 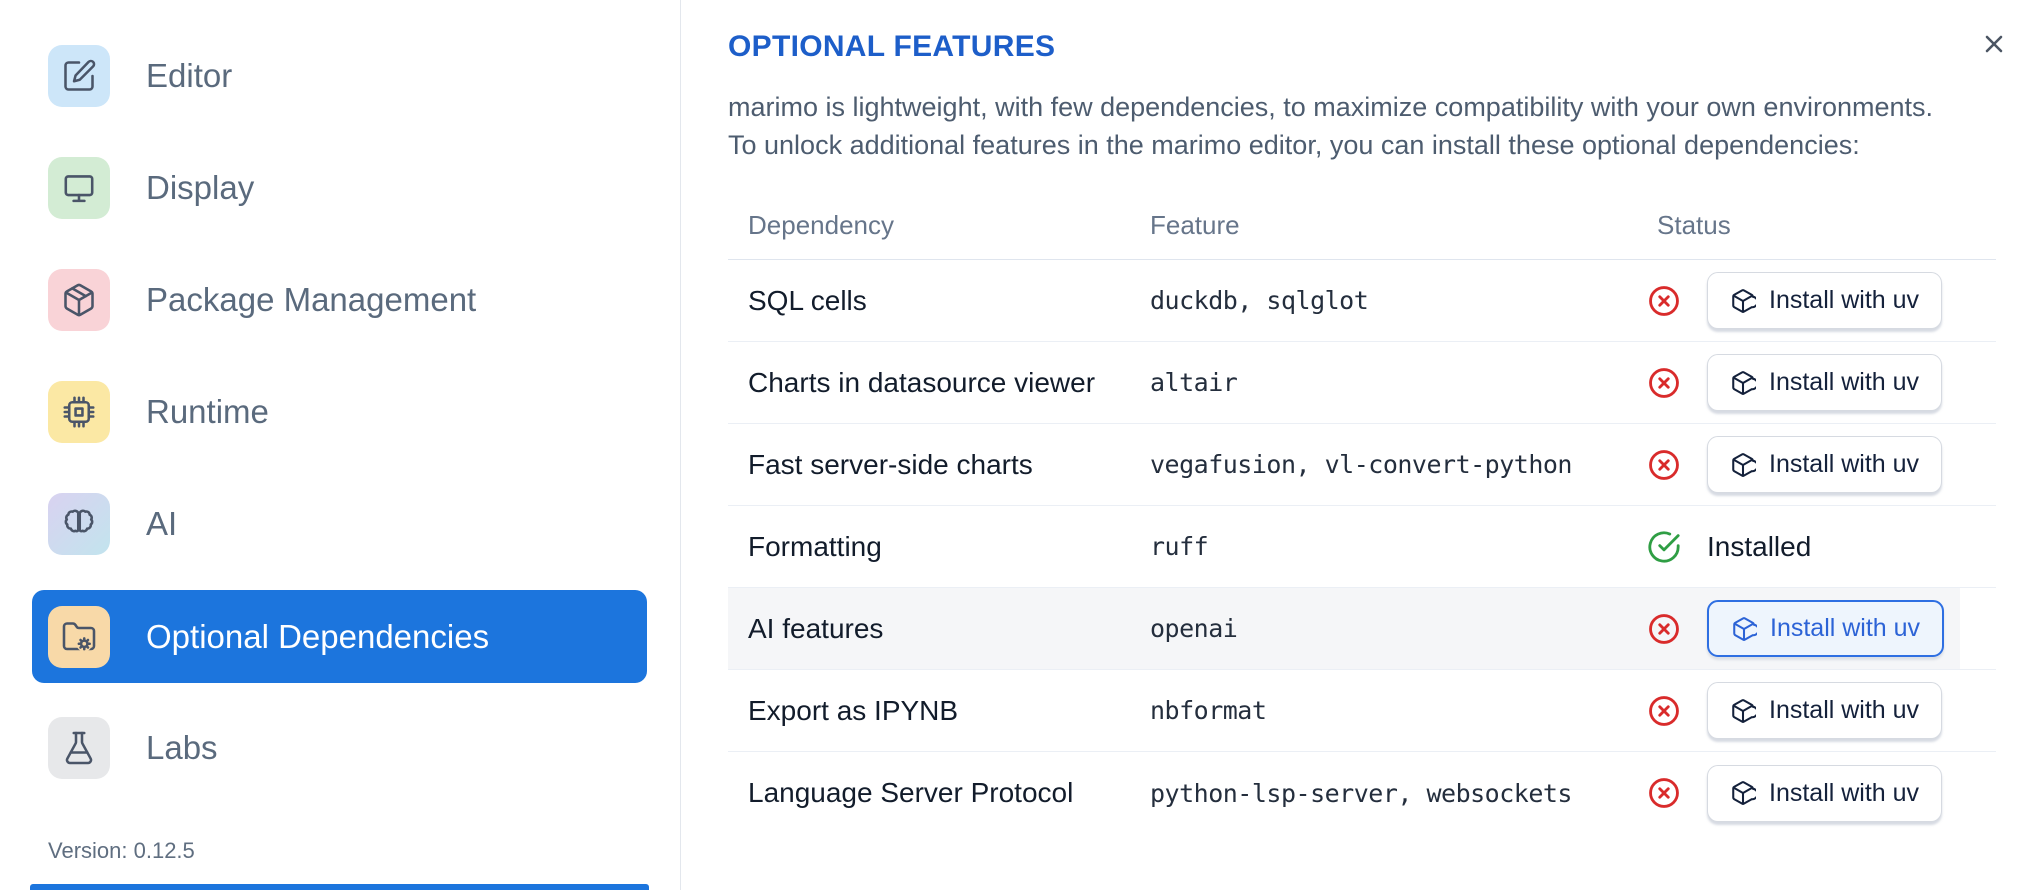 What do you see at coordinates (347, 748) in the screenshot?
I see `sidebar-item-labs: Labs` at bounding box center [347, 748].